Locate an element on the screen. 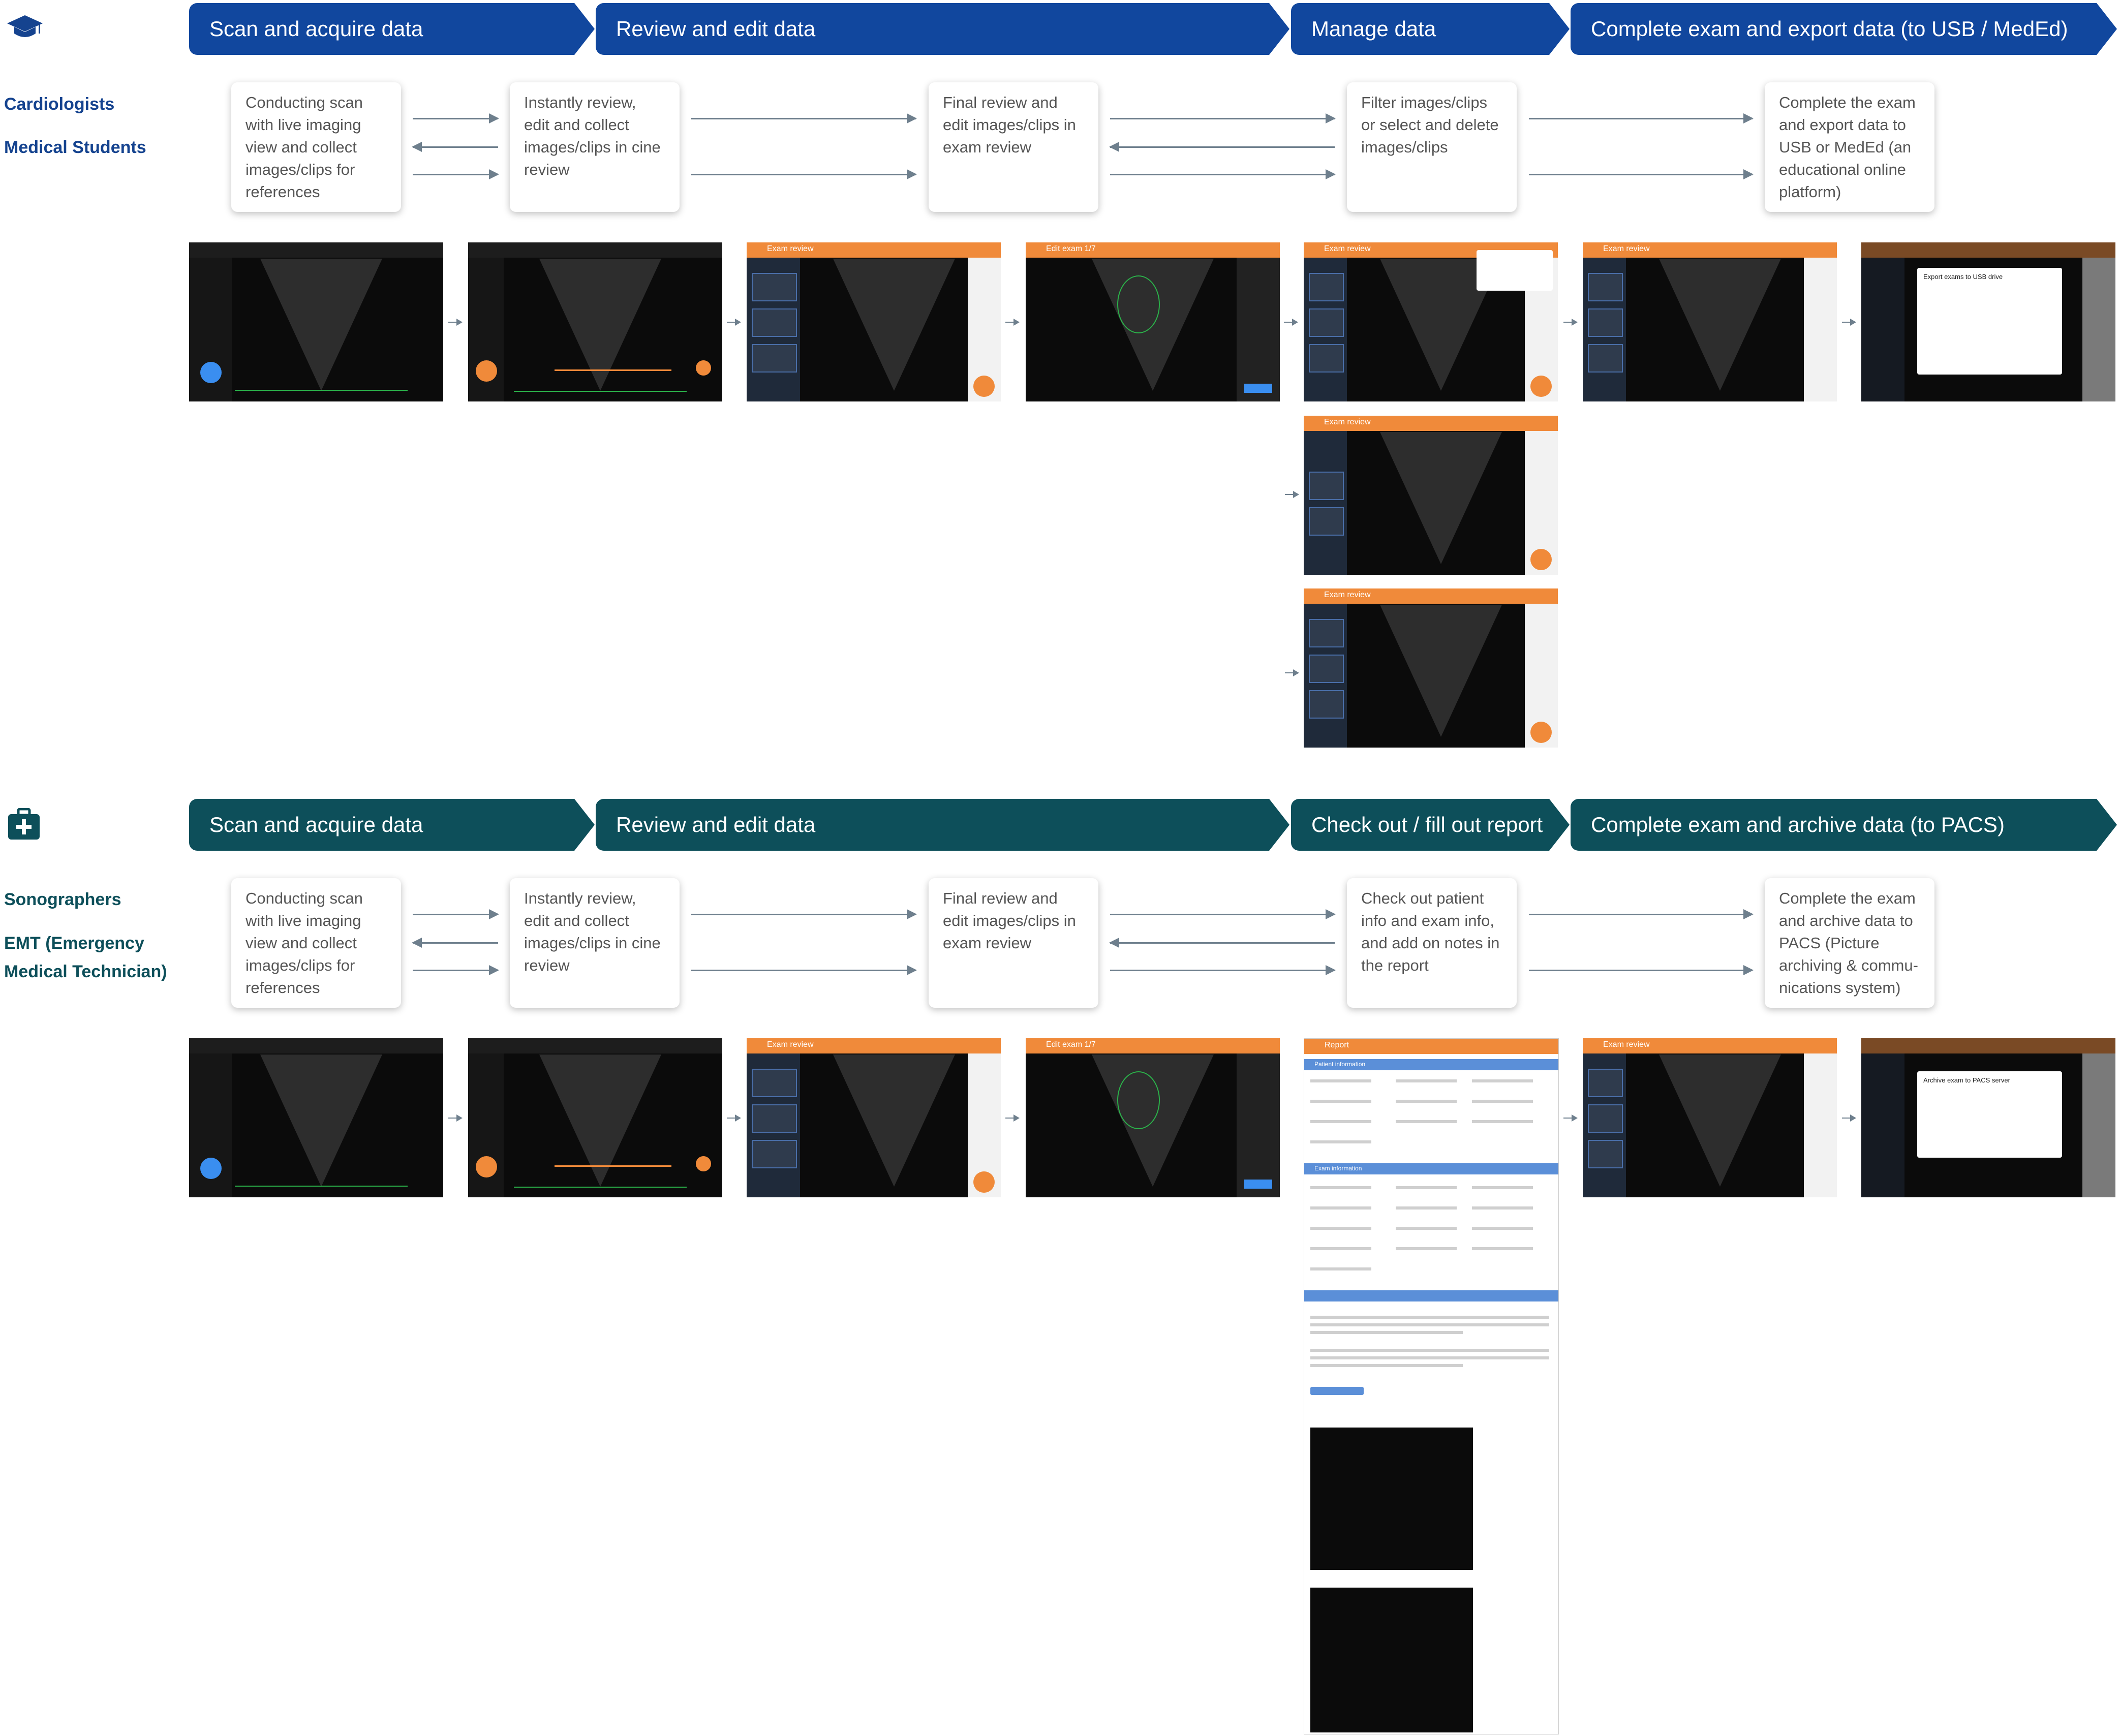  export-dialog-screenshot: Export exams to USB drive is located at coordinates (1988, 321).